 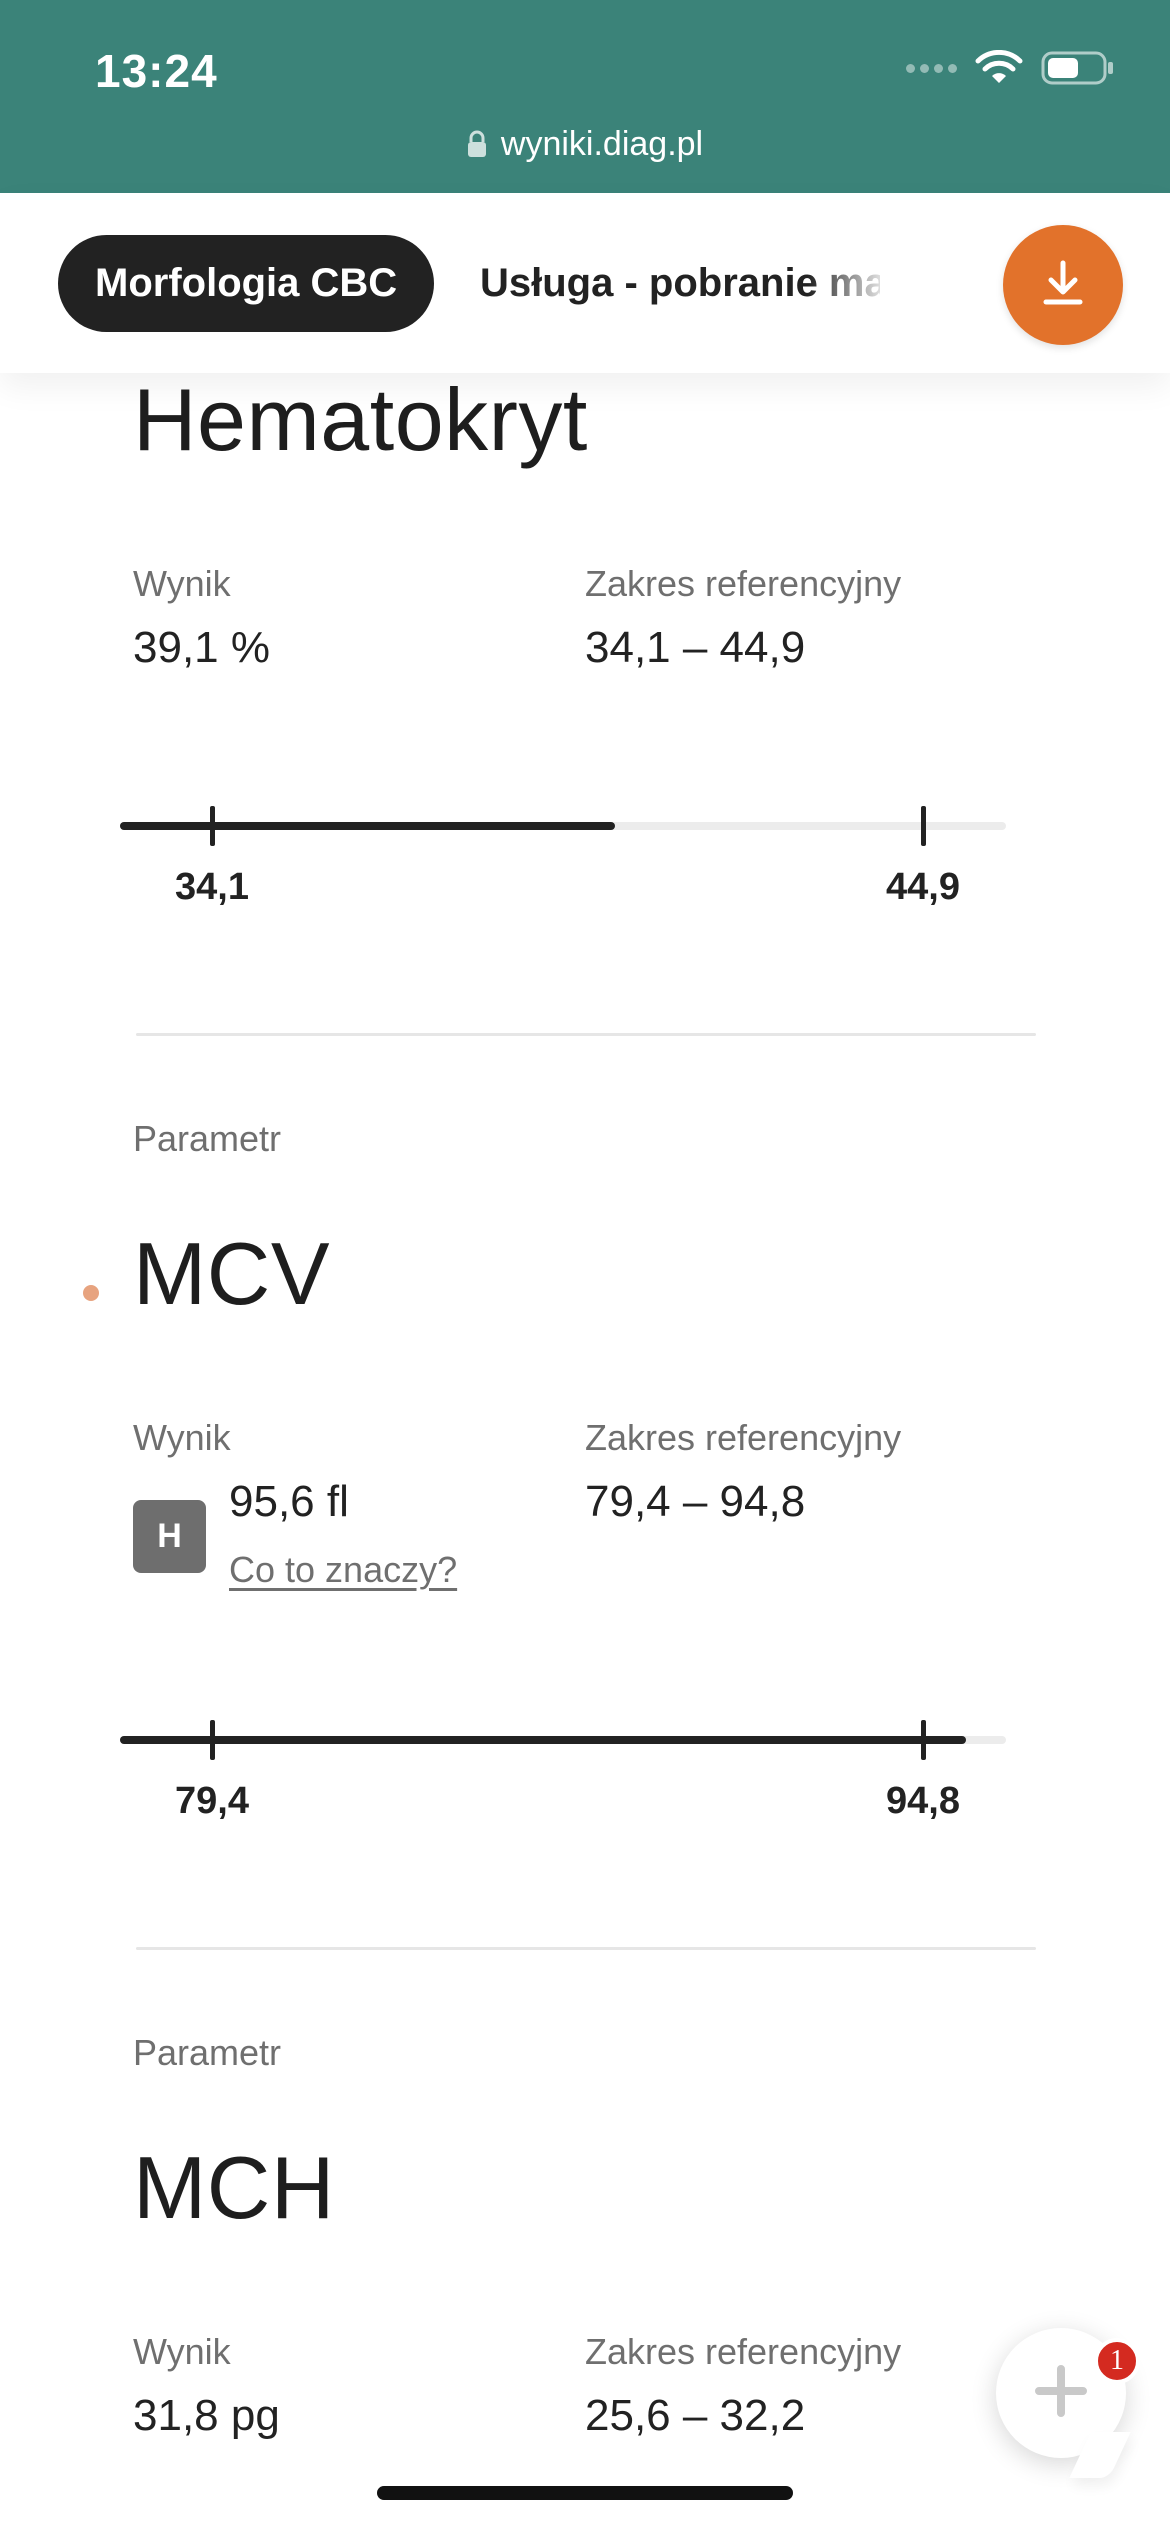 What do you see at coordinates (232, 1273) in the screenshot?
I see `param-name: MCV` at bounding box center [232, 1273].